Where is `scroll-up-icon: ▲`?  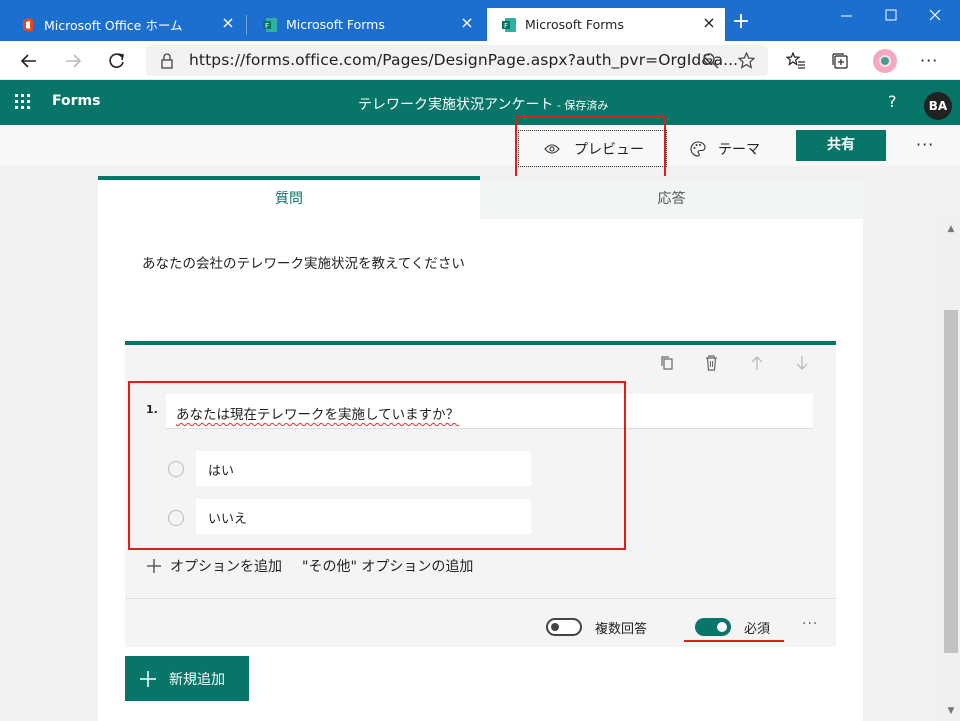
scroll-up-icon: ▲ is located at coordinates (951, 229).